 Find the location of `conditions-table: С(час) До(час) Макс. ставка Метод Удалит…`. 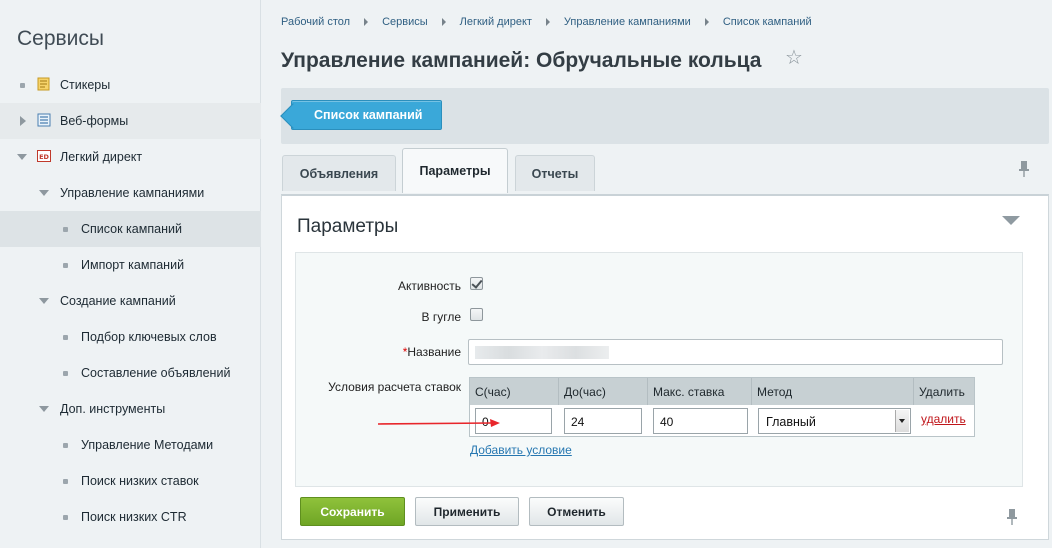

conditions-table: С(час) До(час) Макс. ставка Метод Удалит… is located at coordinates (722, 407).